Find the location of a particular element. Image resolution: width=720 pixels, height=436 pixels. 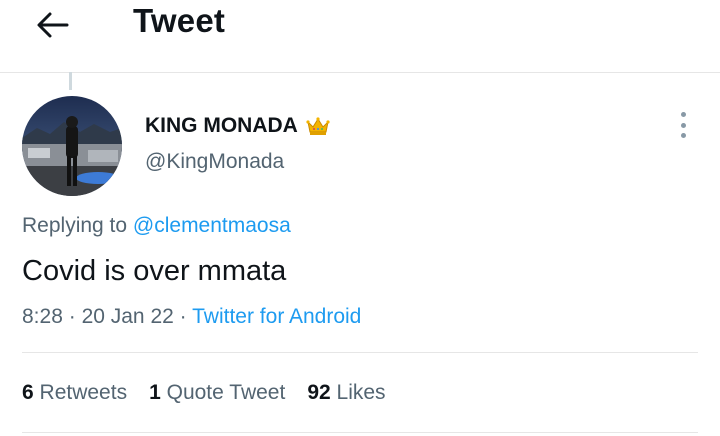

likes-stat: 92 Likes is located at coordinates (346, 393).